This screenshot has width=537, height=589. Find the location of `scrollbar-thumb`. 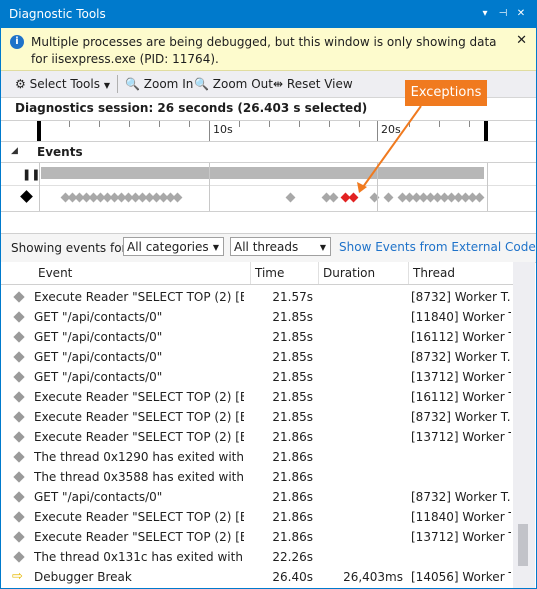

scrollbar-thumb is located at coordinates (523, 545).